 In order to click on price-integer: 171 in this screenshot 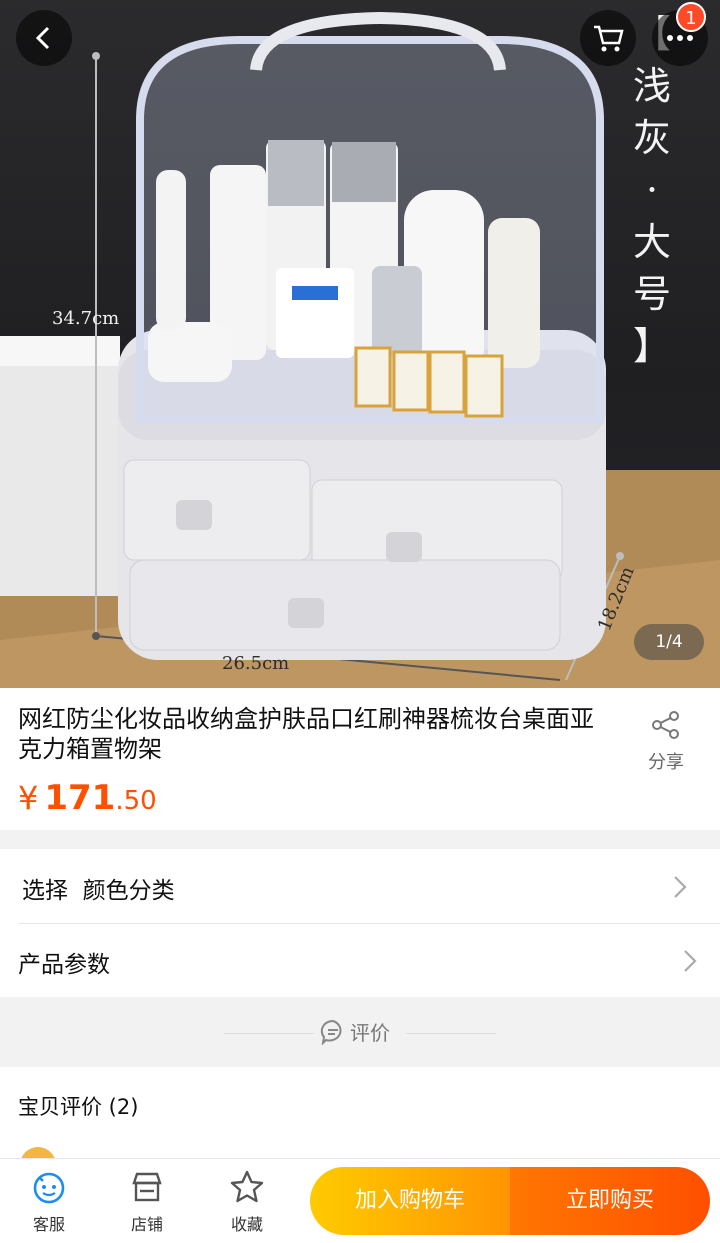, I will do `click(80, 798)`.